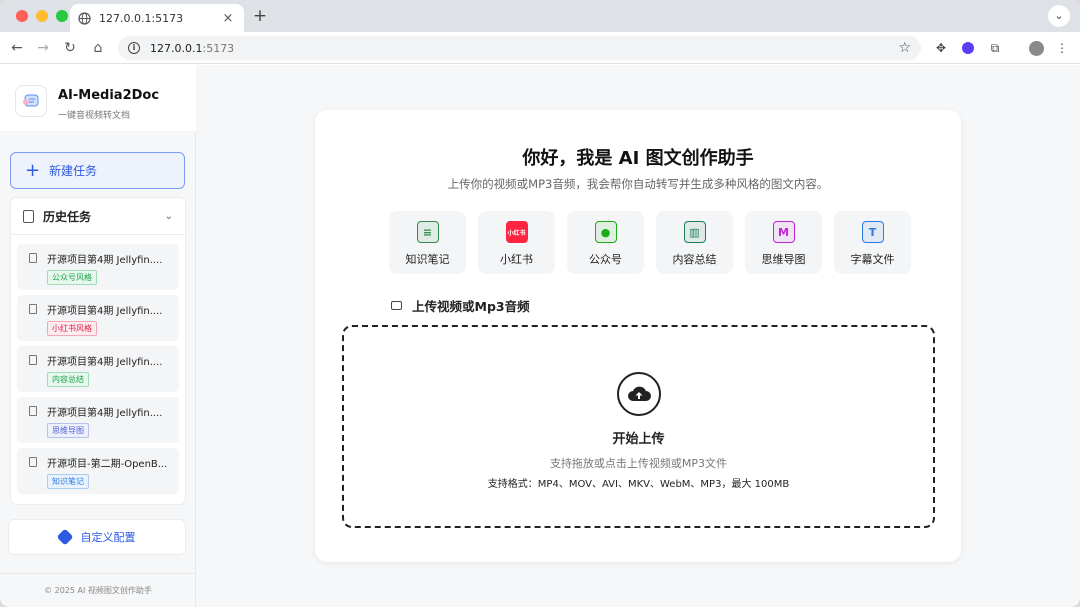  Describe the element at coordinates (33, 170) in the screenshot. I see `plus-icon: +` at that location.